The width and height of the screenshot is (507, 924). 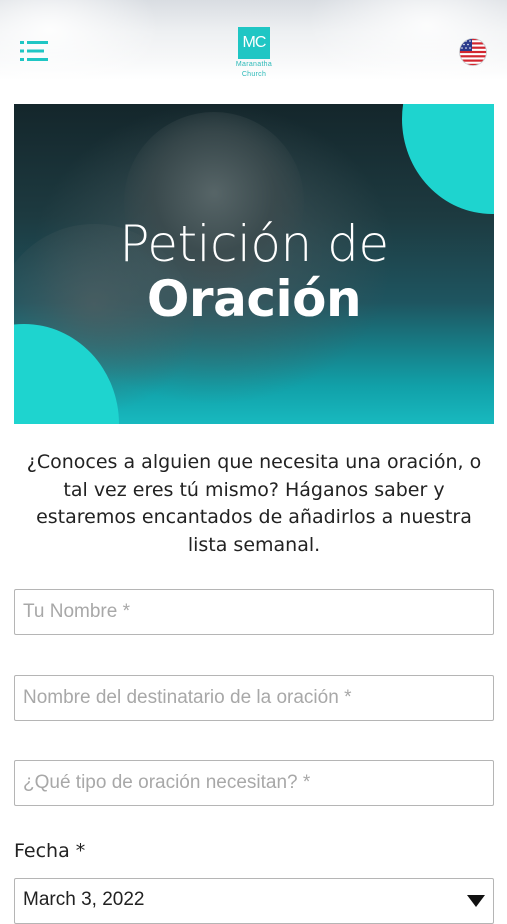 I want to click on recipient-name-input, so click(x=254, y=698).